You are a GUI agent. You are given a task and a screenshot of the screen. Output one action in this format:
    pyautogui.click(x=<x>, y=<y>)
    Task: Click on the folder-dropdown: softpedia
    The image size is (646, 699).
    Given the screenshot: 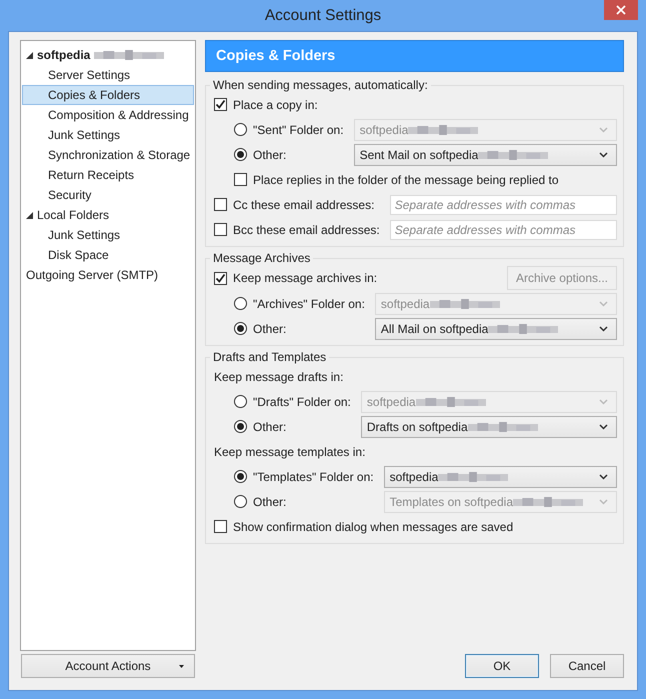 What is the action you would take?
    pyautogui.click(x=500, y=477)
    